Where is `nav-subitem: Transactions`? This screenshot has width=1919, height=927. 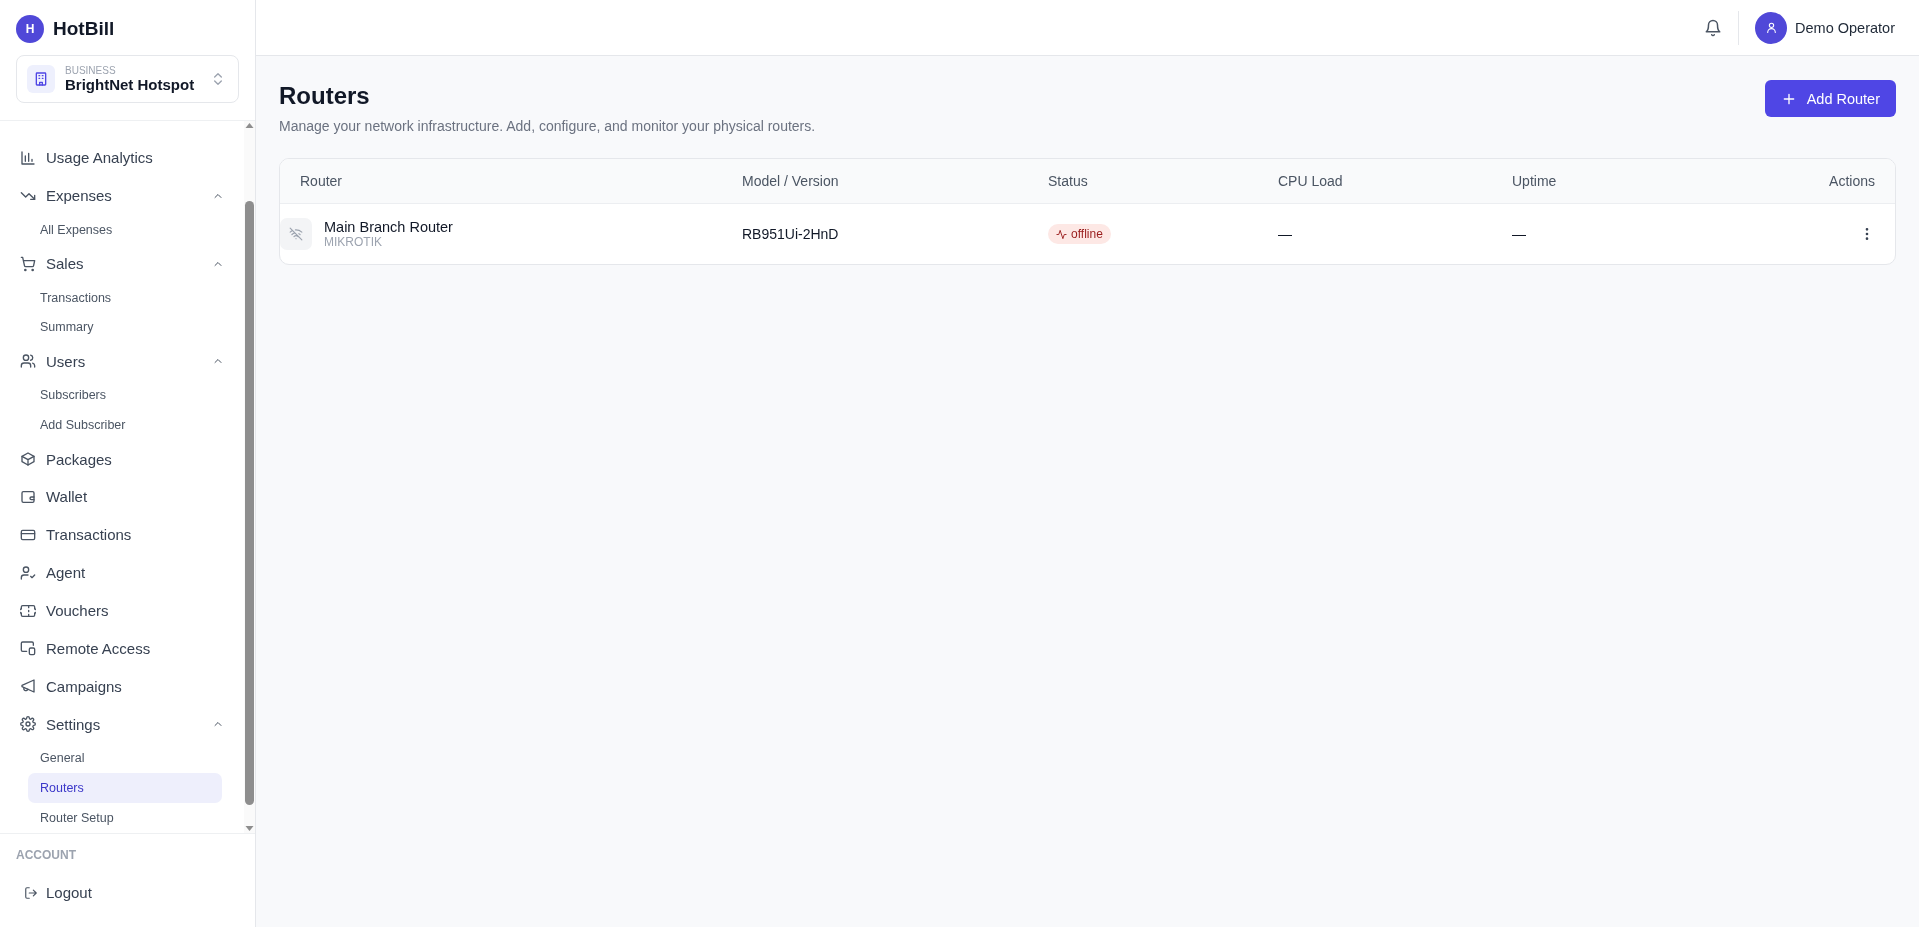 nav-subitem: Transactions is located at coordinates (125, 297).